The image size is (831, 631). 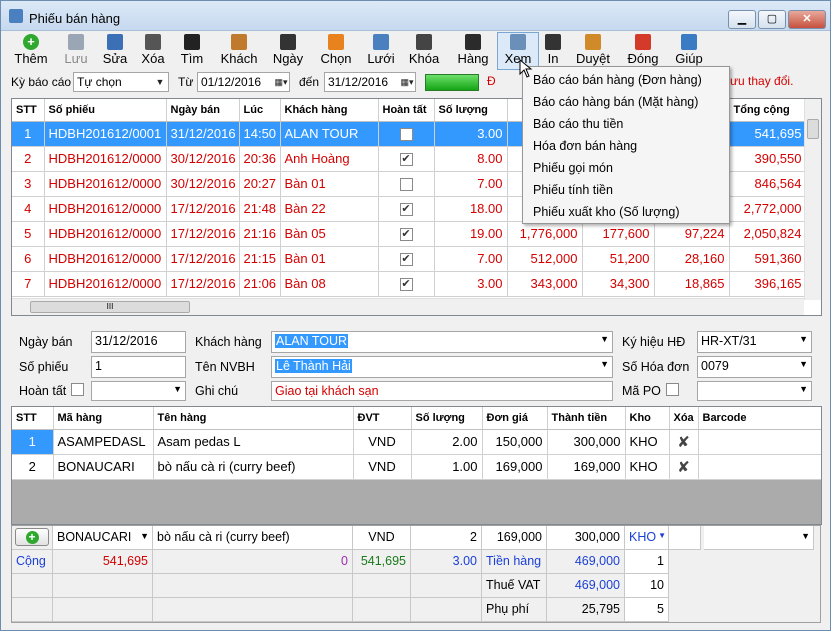 What do you see at coordinates (586, 442) in the screenshot?
I see `row-amount: 300,000` at bounding box center [586, 442].